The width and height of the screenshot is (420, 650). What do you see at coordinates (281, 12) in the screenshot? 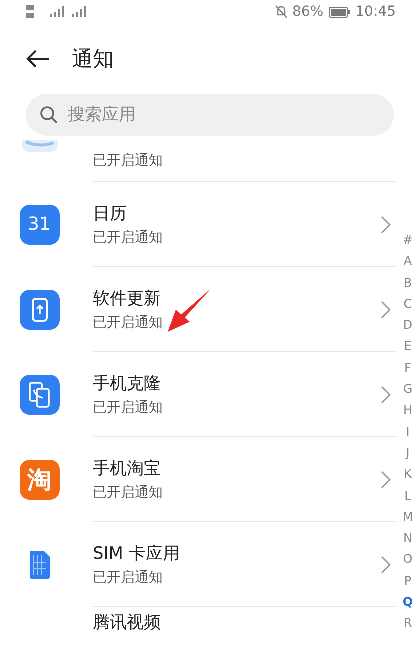
I see `bell-off-icon` at bounding box center [281, 12].